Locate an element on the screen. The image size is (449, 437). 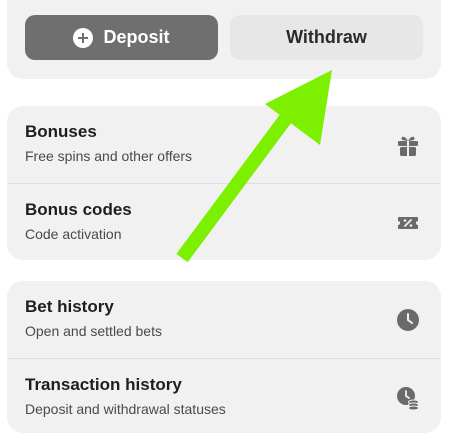
deposit-button: Deposit is located at coordinates (121, 37).